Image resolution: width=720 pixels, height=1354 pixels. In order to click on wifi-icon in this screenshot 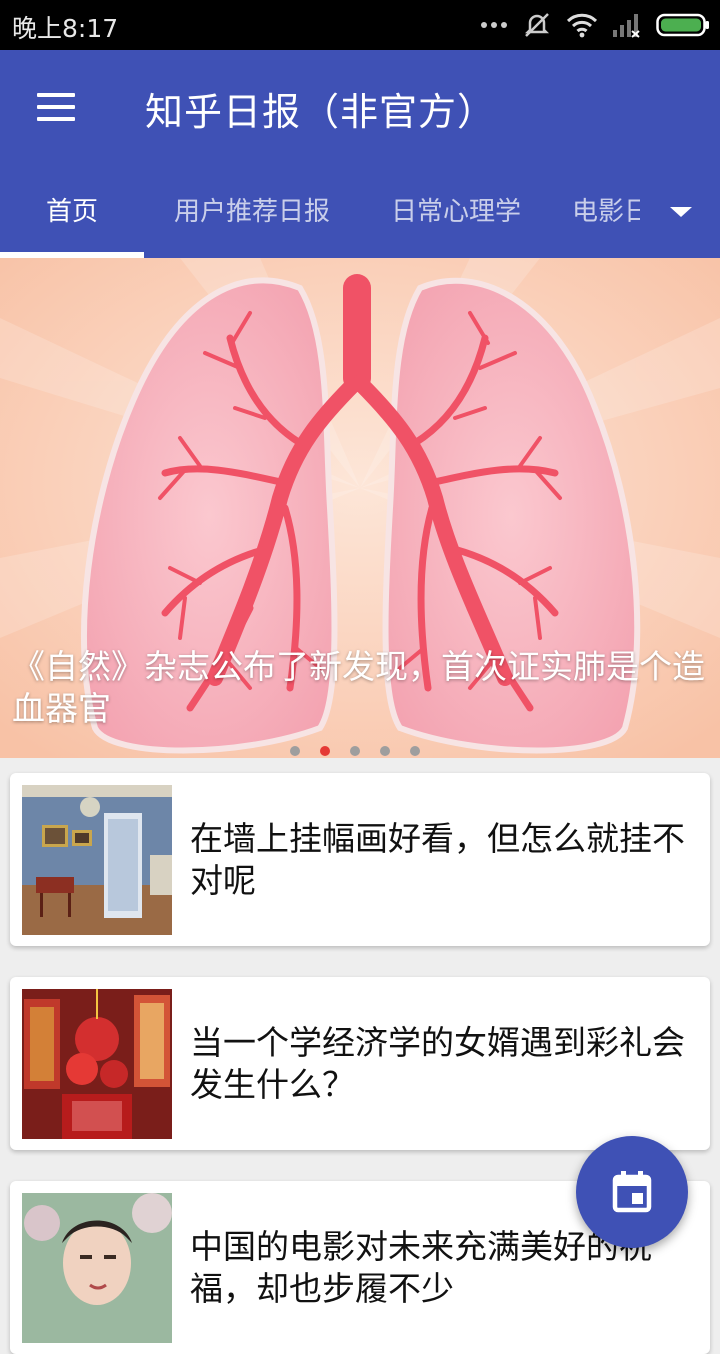, I will do `click(582, 25)`.